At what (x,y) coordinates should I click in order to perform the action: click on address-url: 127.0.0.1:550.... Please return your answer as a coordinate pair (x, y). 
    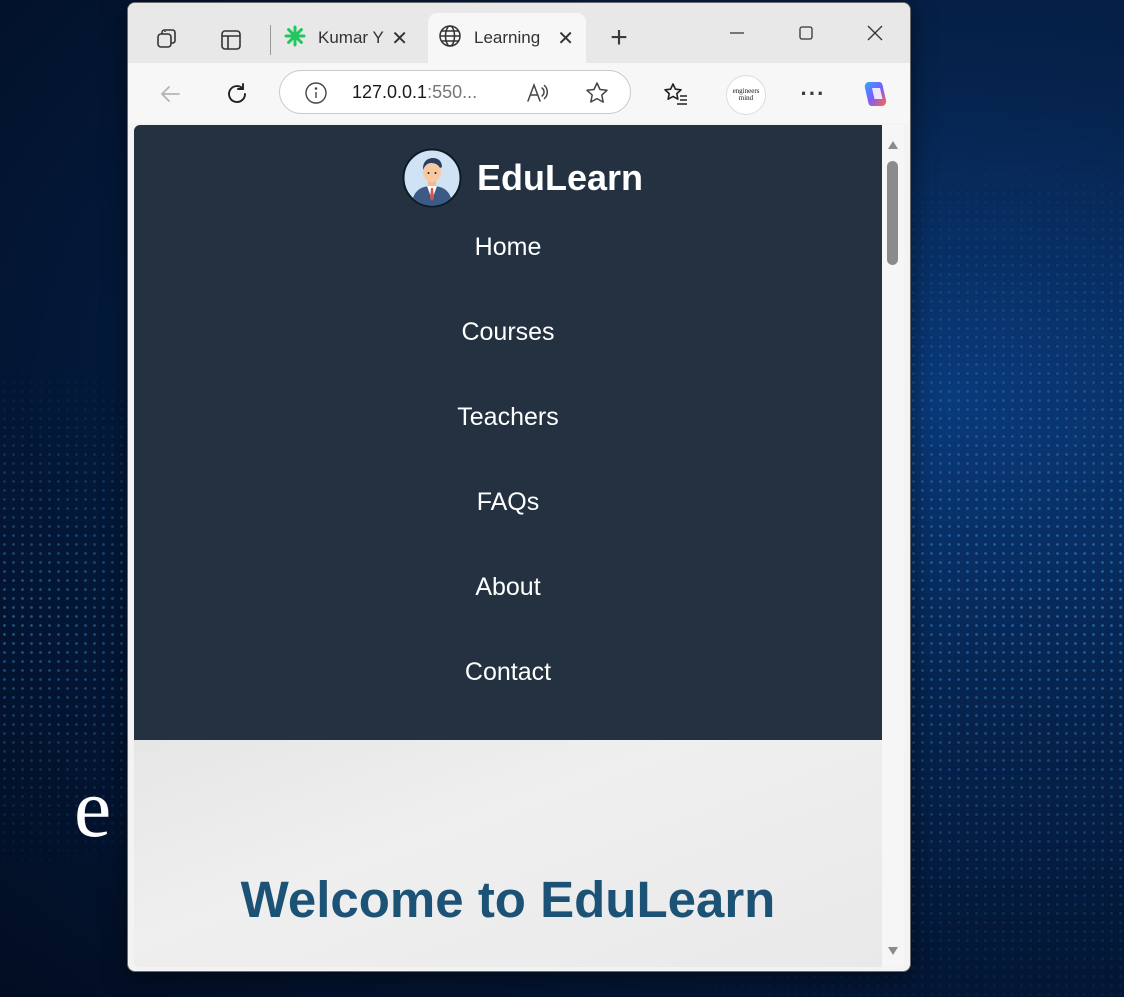
    Looking at the image, I should click on (415, 92).